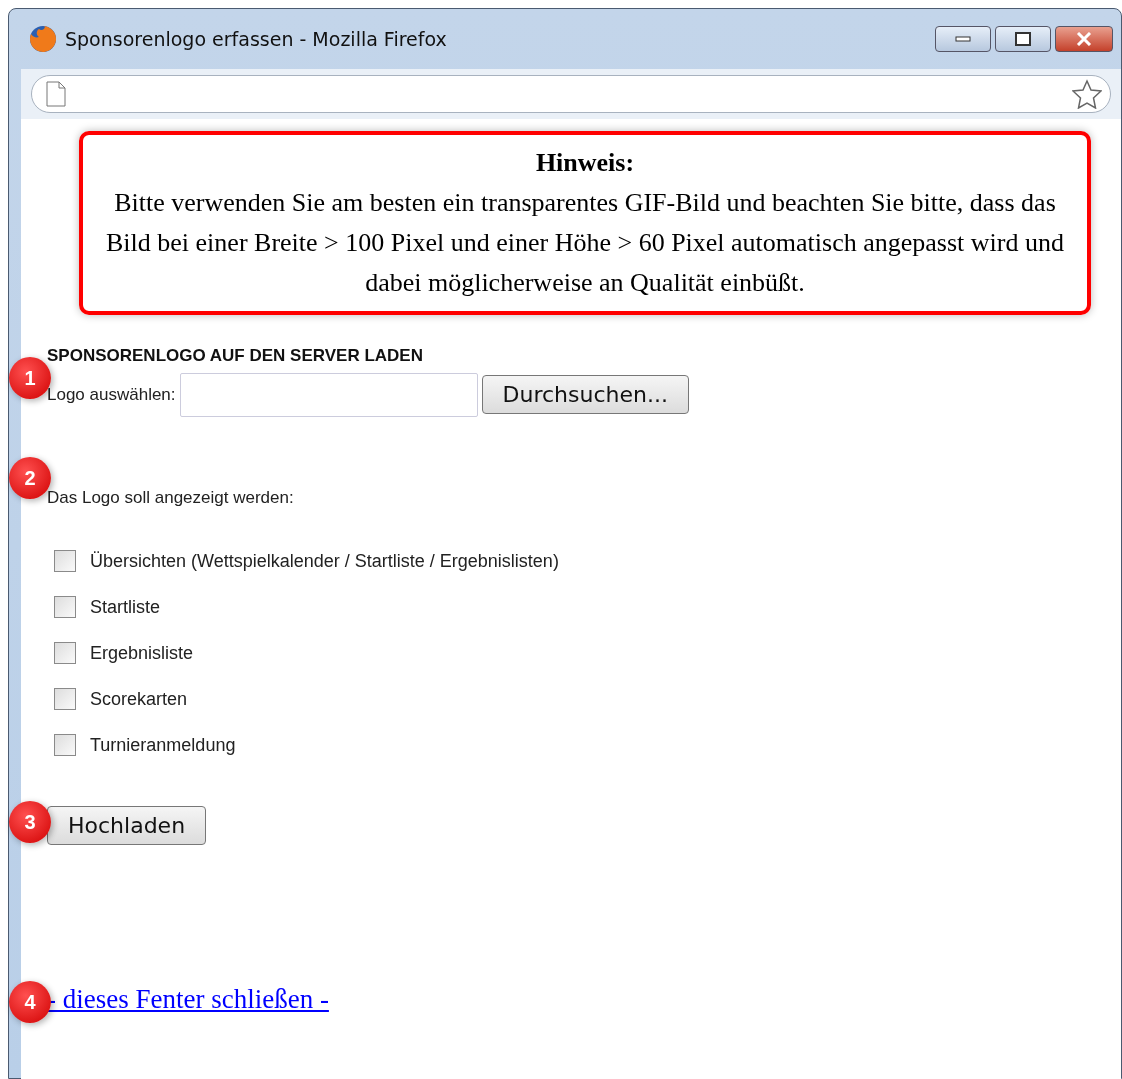 The height and width of the screenshot is (1079, 1122). I want to click on checkbox-label: Ergebnisliste, so click(142, 653).